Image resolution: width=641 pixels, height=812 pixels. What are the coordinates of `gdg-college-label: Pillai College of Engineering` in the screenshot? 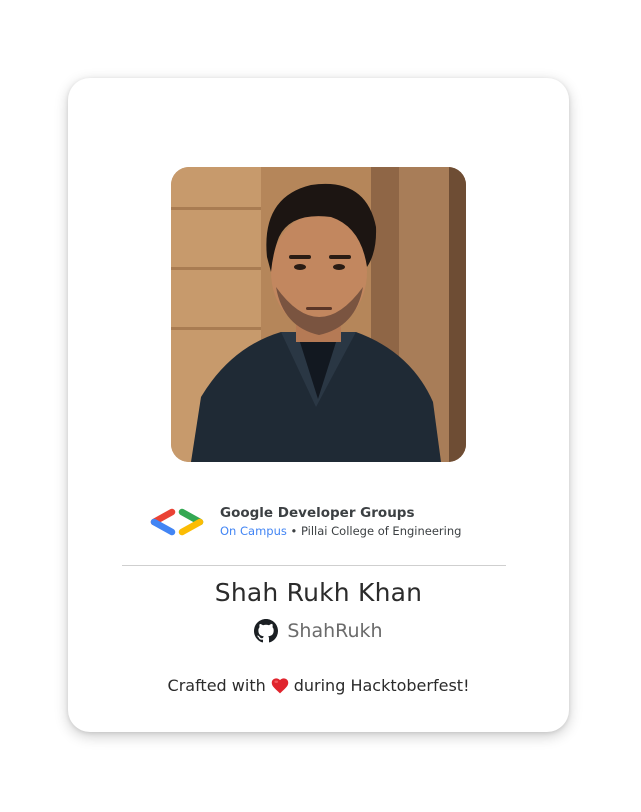 It's located at (381, 531).